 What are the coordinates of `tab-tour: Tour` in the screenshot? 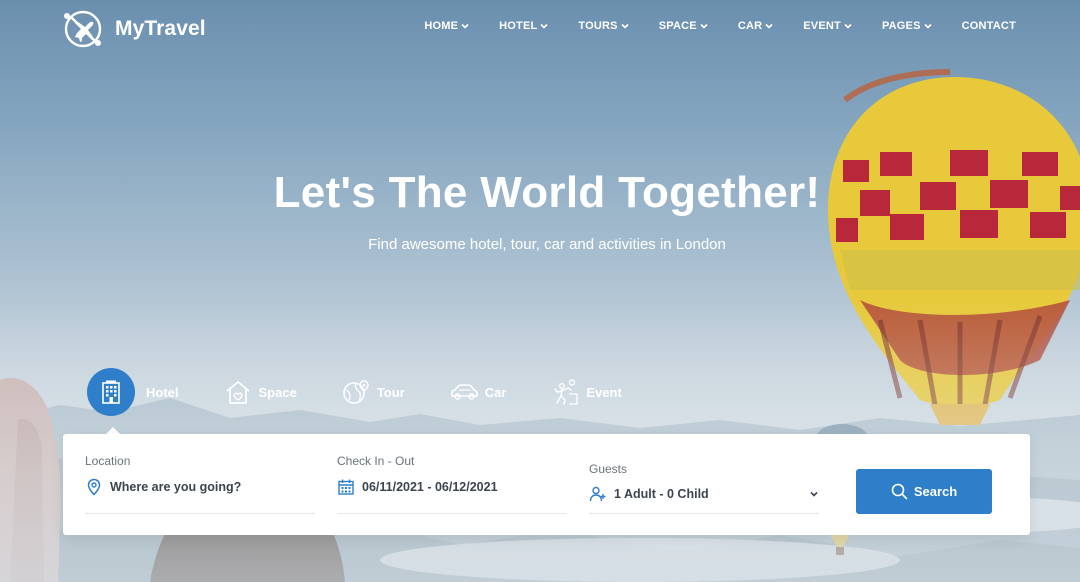 It's located at (372, 392).